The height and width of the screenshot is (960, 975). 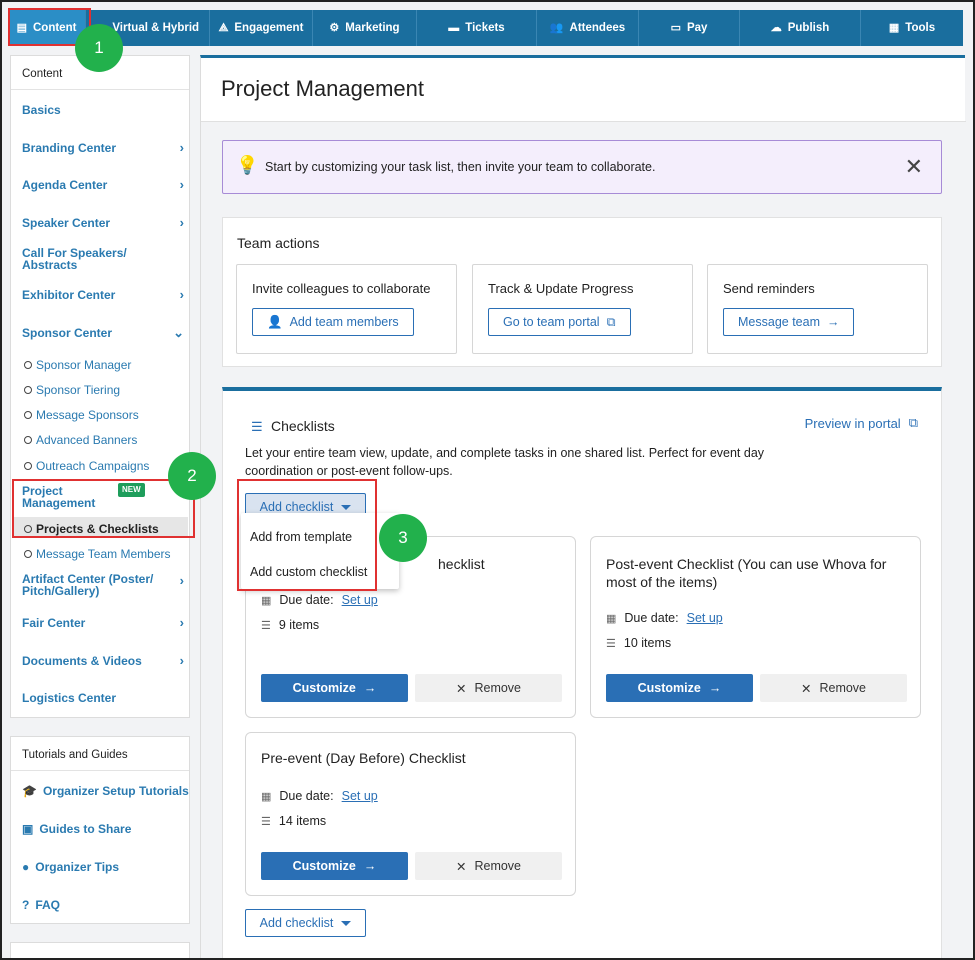 What do you see at coordinates (346, 923) in the screenshot?
I see `caret-down-icon` at bounding box center [346, 923].